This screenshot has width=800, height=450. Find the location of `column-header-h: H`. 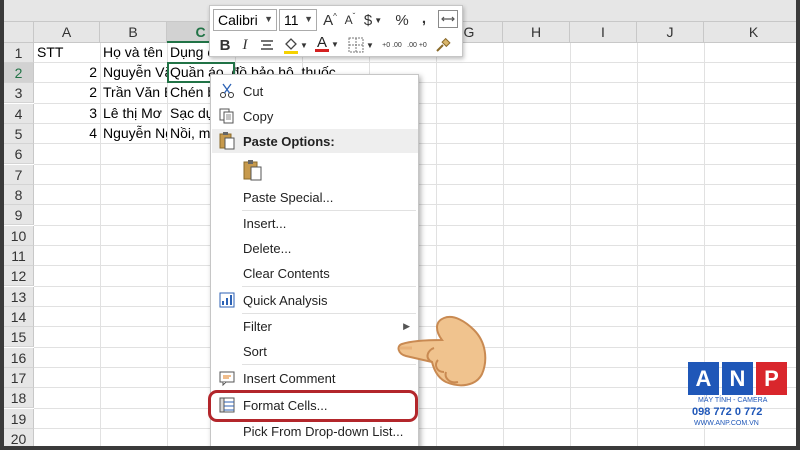

column-header-h: H is located at coordinates (536, 32).